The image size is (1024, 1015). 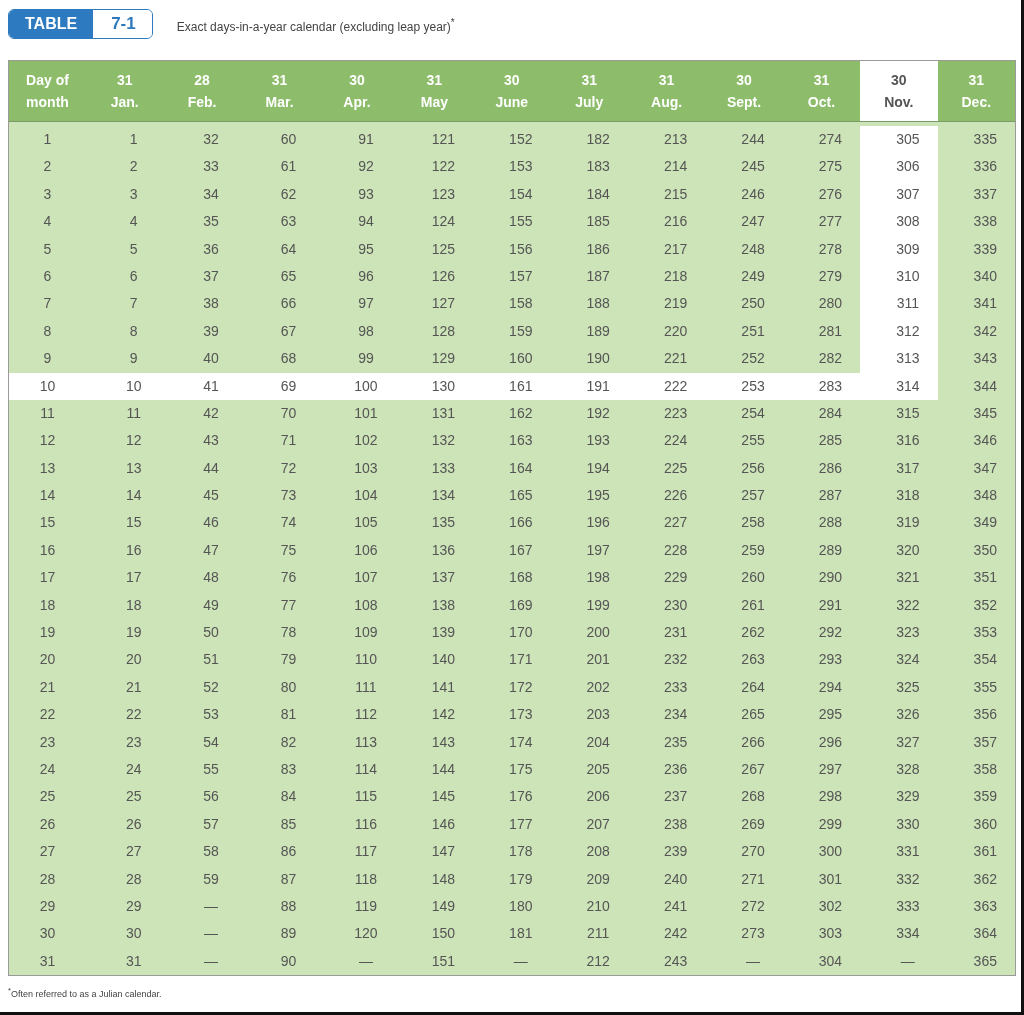 I want to click on table-cell-text: 27, so click(x=133, y=852).